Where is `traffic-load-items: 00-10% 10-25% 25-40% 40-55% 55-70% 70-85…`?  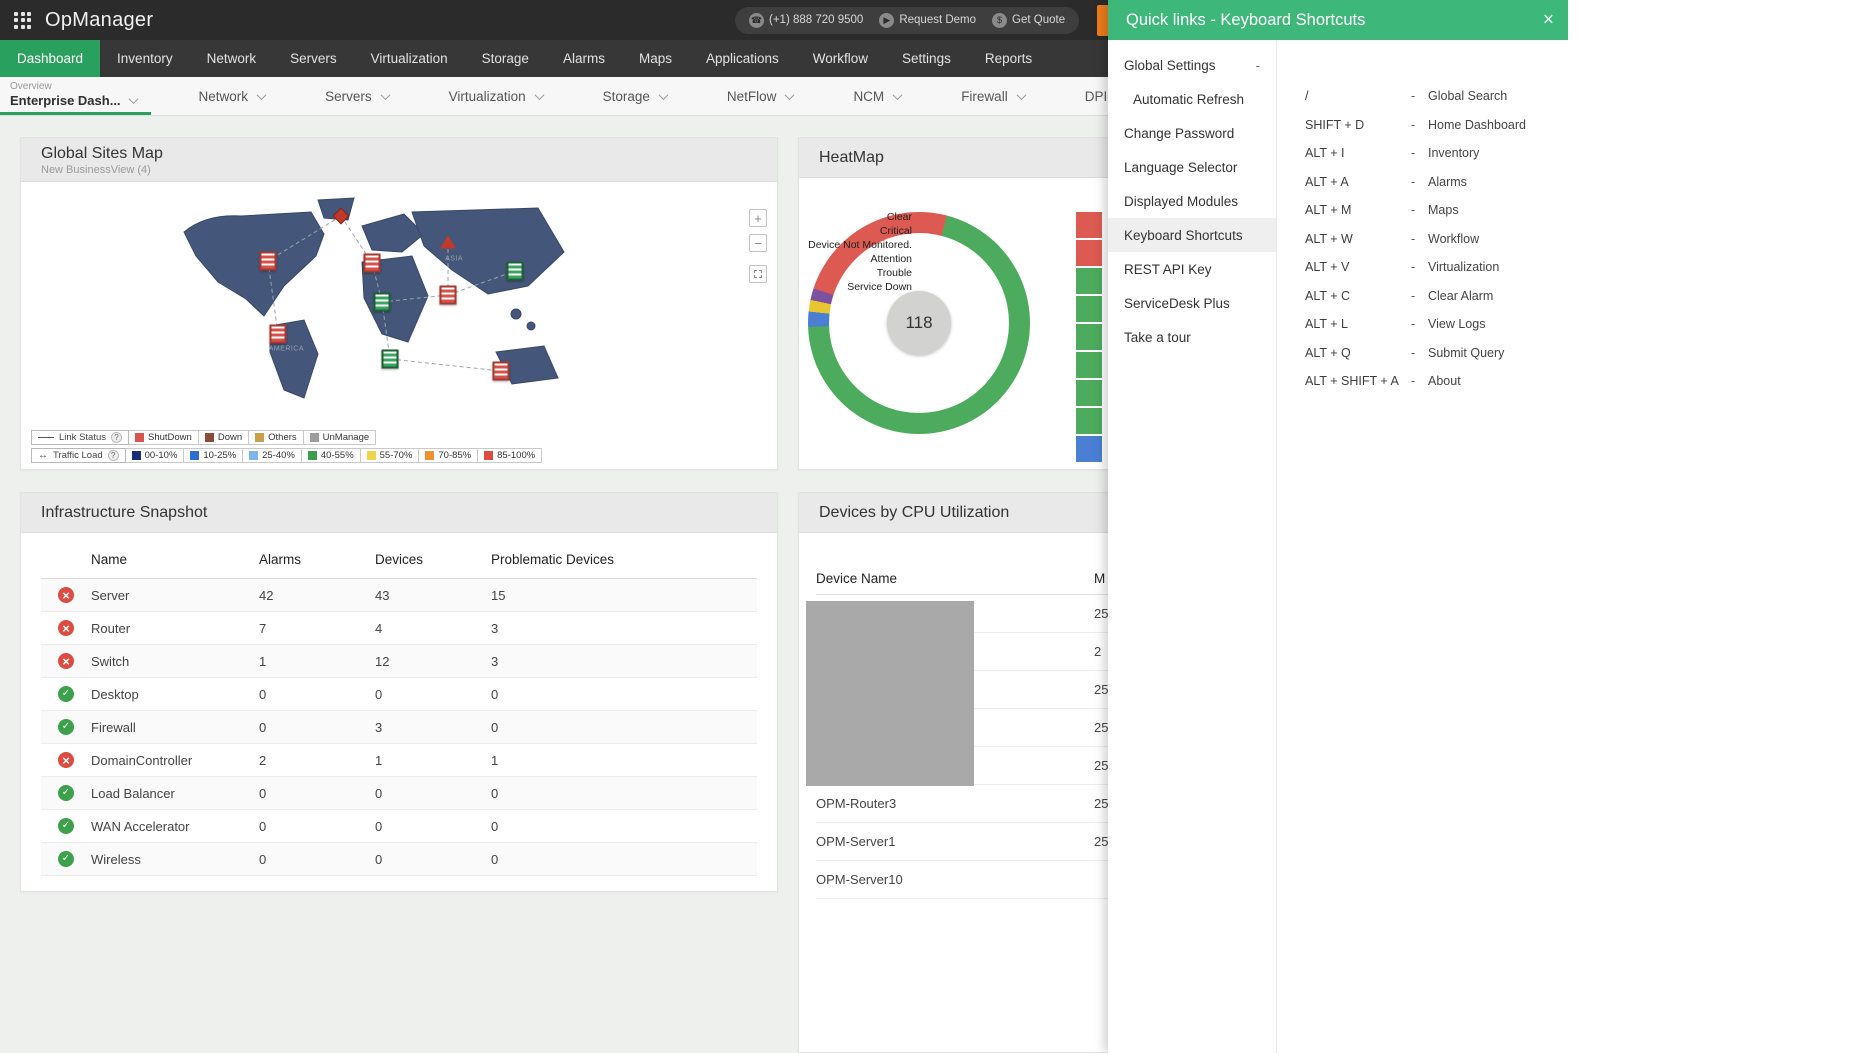 traffic-load-items: 00-10% 10-25% 25-40% 40-55% 55-70% 70-85… is located at coordinates (334, 455).